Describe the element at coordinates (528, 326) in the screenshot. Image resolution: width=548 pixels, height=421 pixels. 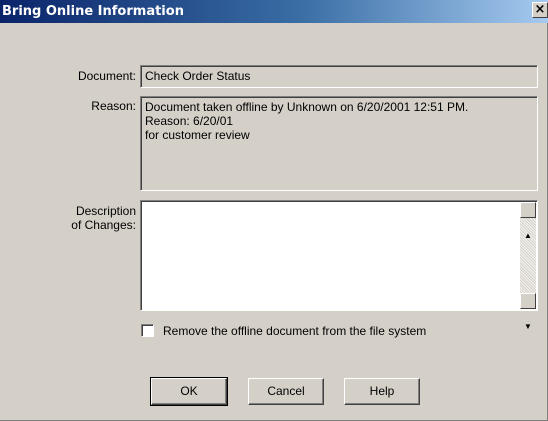
I see `down-arrow-icon: ▼` at that location.